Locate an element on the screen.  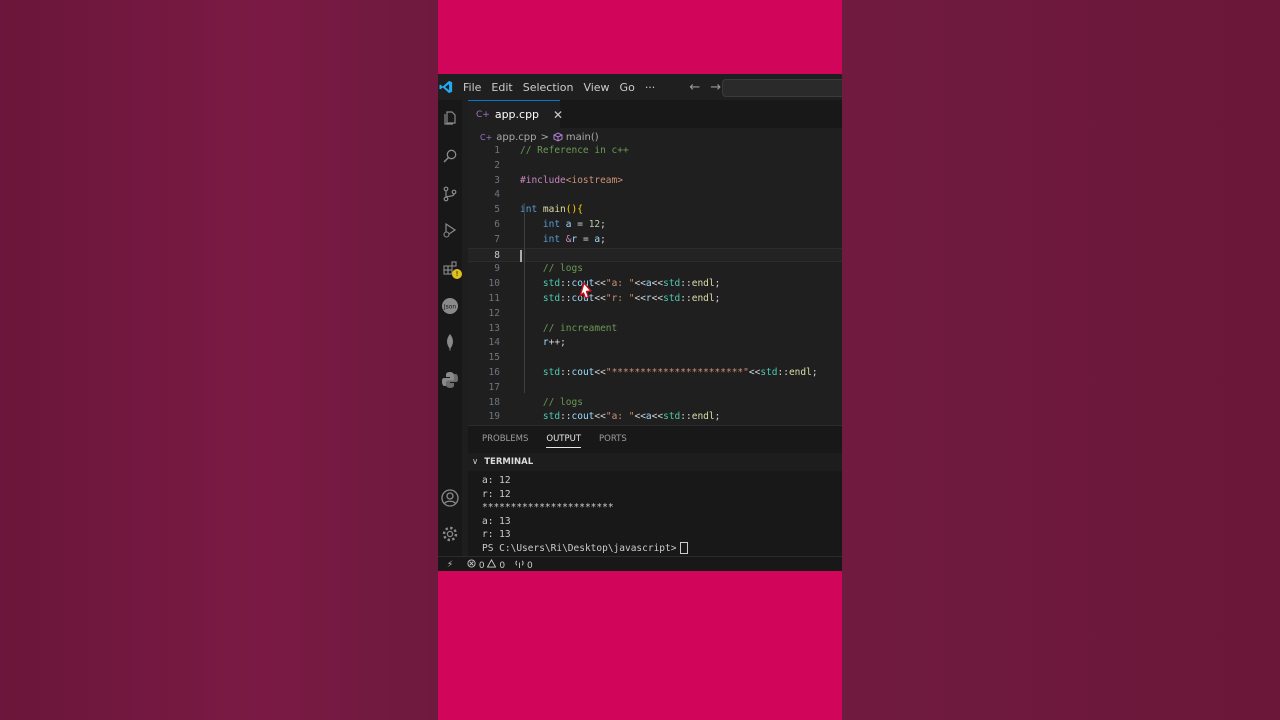
code-text: // Reference in c++ is located at coordinates (574, 151).